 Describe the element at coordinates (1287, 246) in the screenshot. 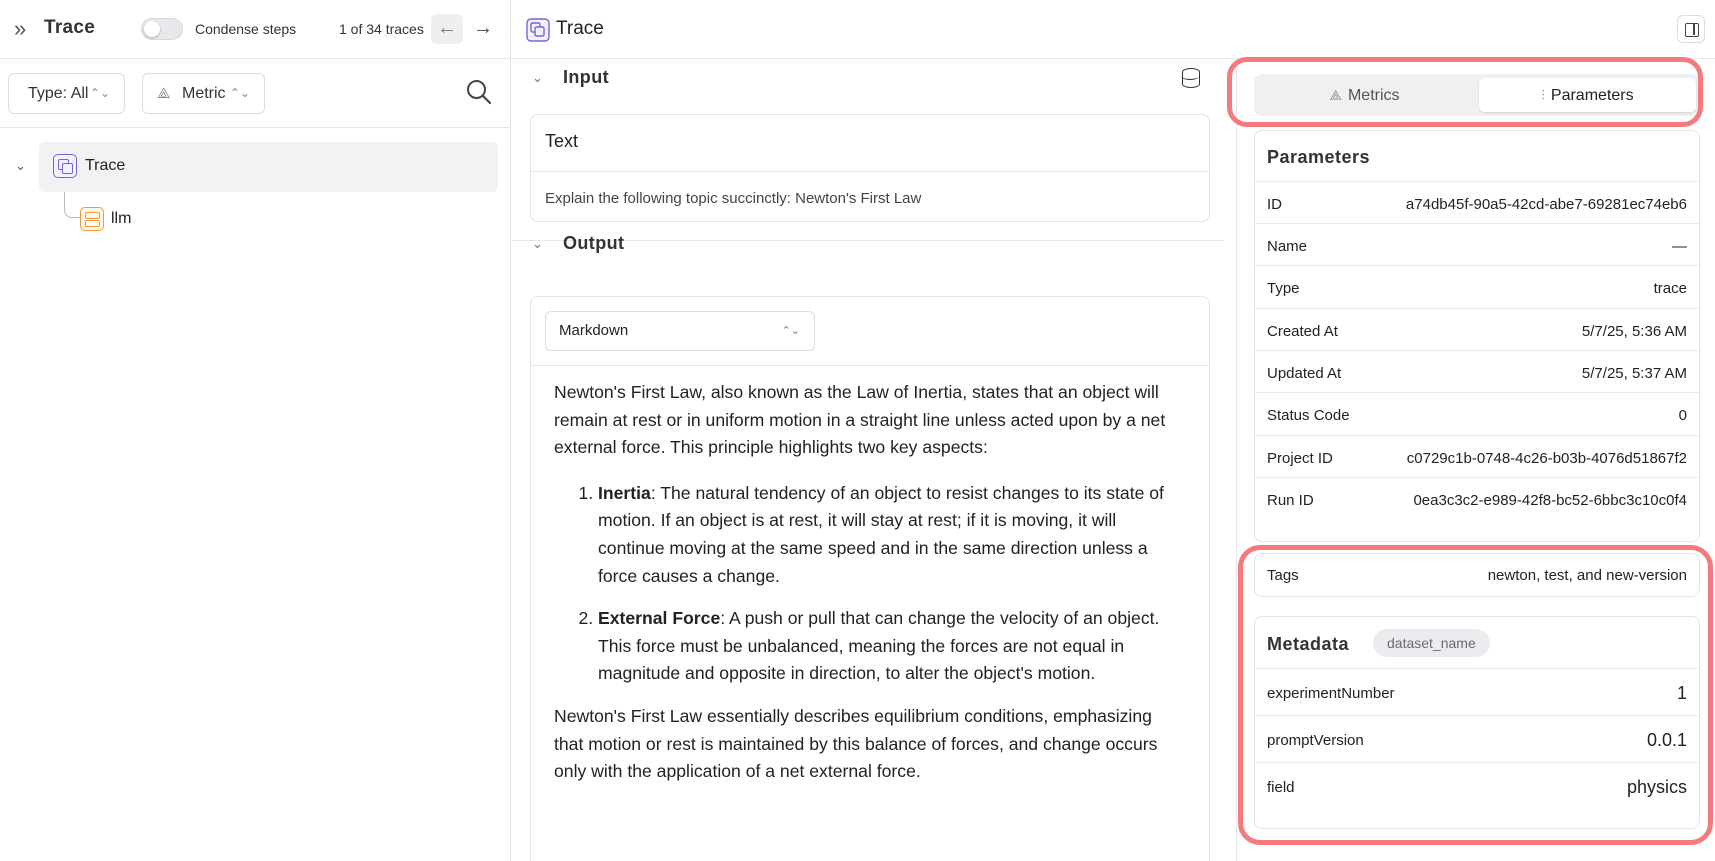

I see `param-key: Name` at that location.